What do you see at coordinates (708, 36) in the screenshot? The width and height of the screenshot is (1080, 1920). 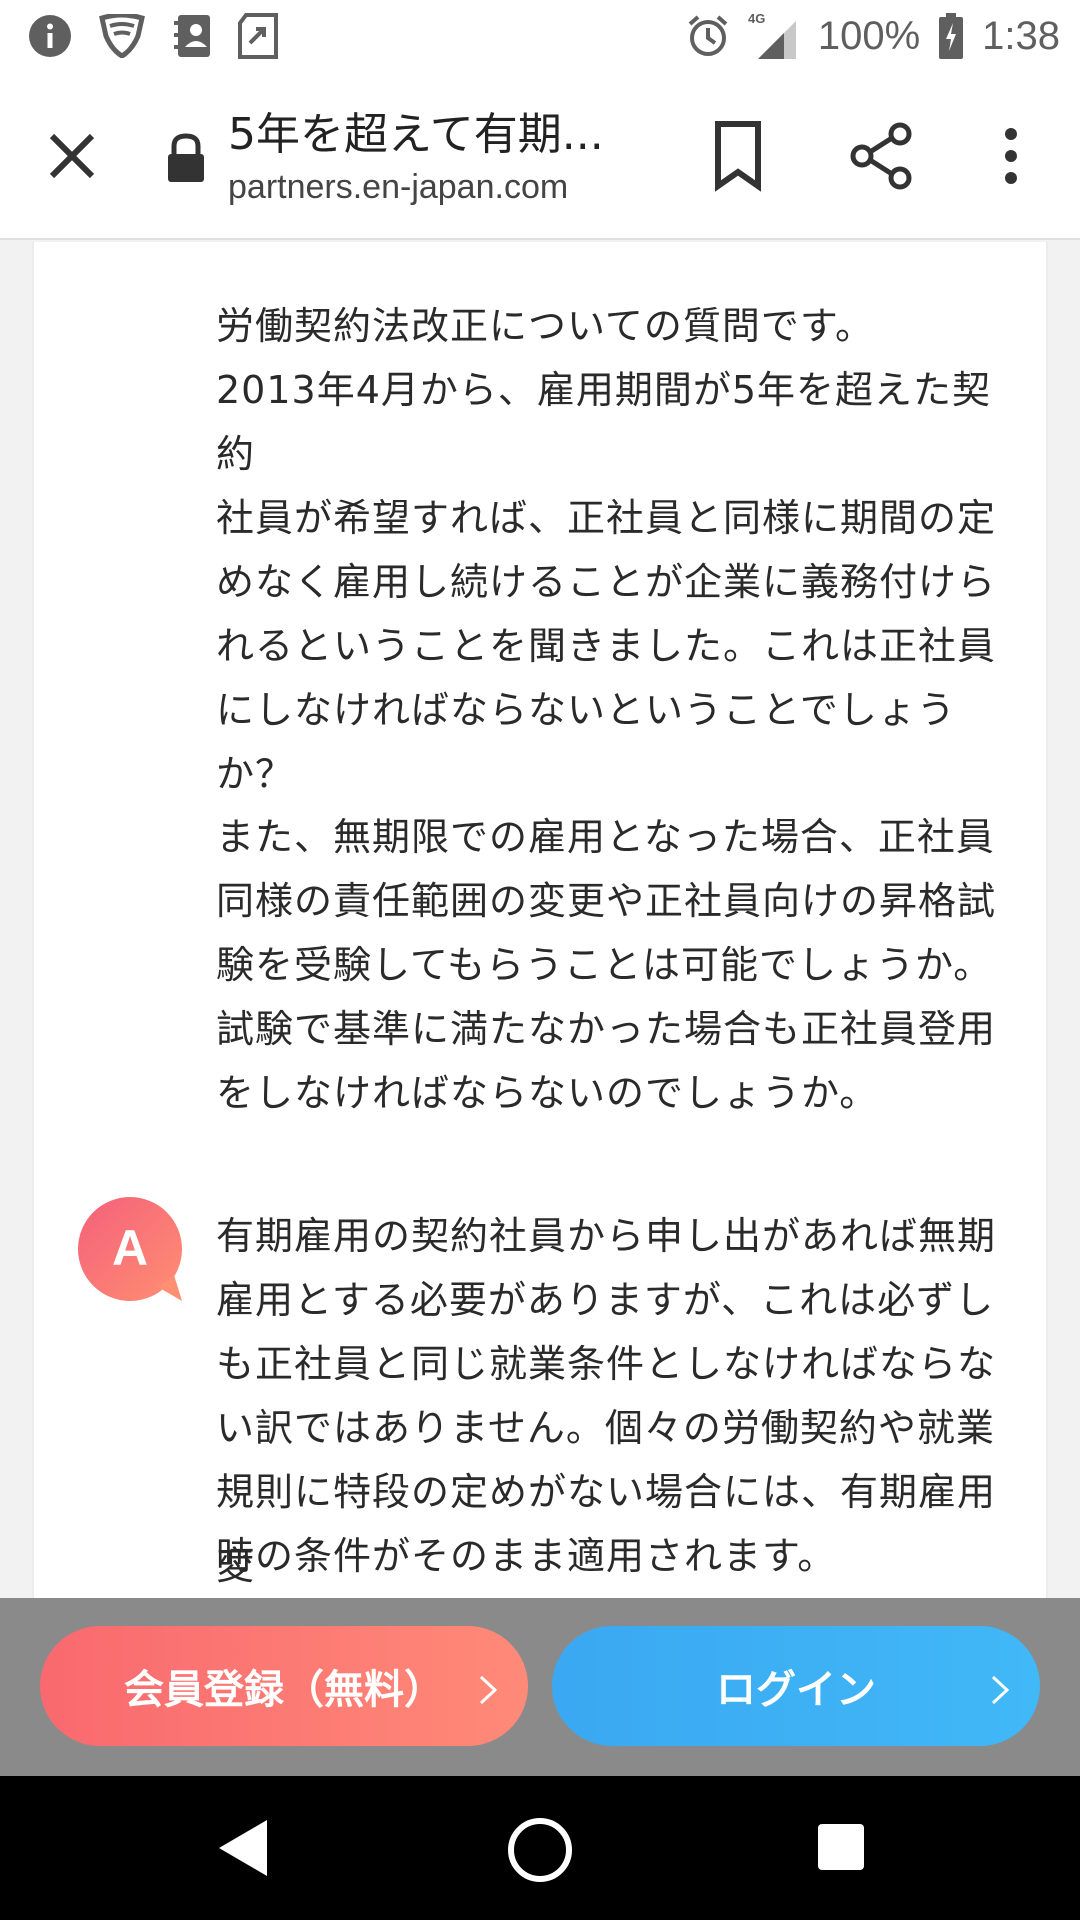 I see `alarm-icon` at bounding box center [708, 36].